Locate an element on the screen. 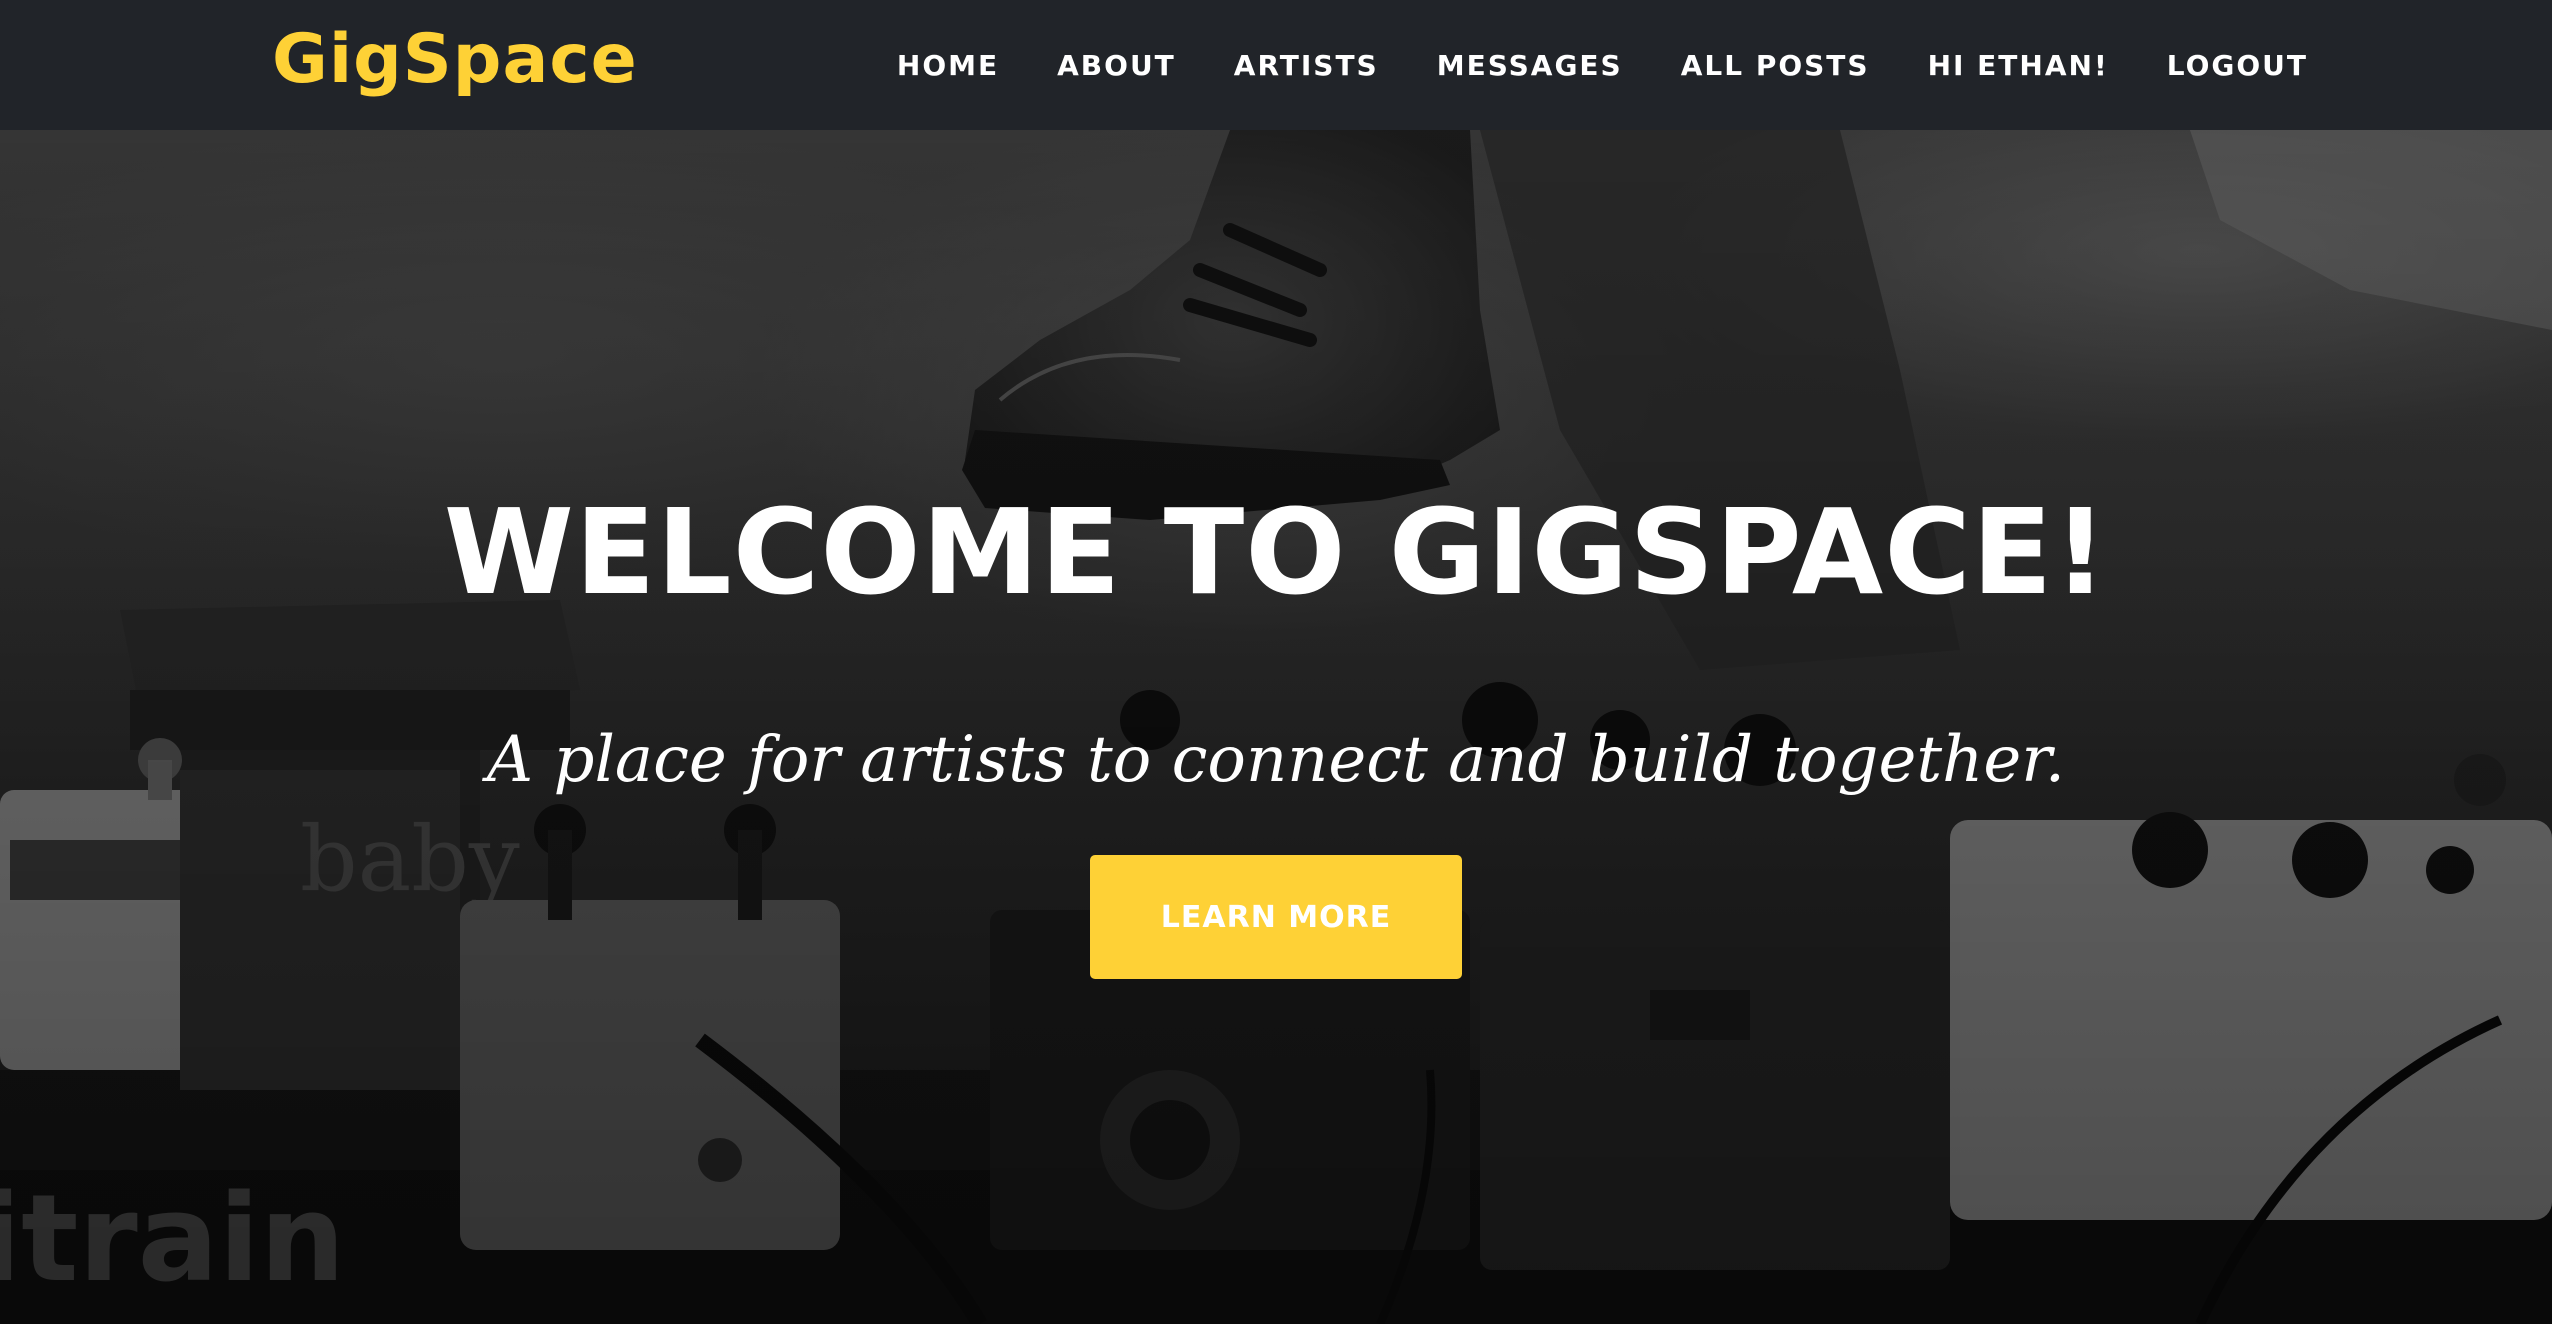 This screenshot has height=1324, width=2552. learn-more-button: LEARN MORE is located at coordinates (1276, 917).